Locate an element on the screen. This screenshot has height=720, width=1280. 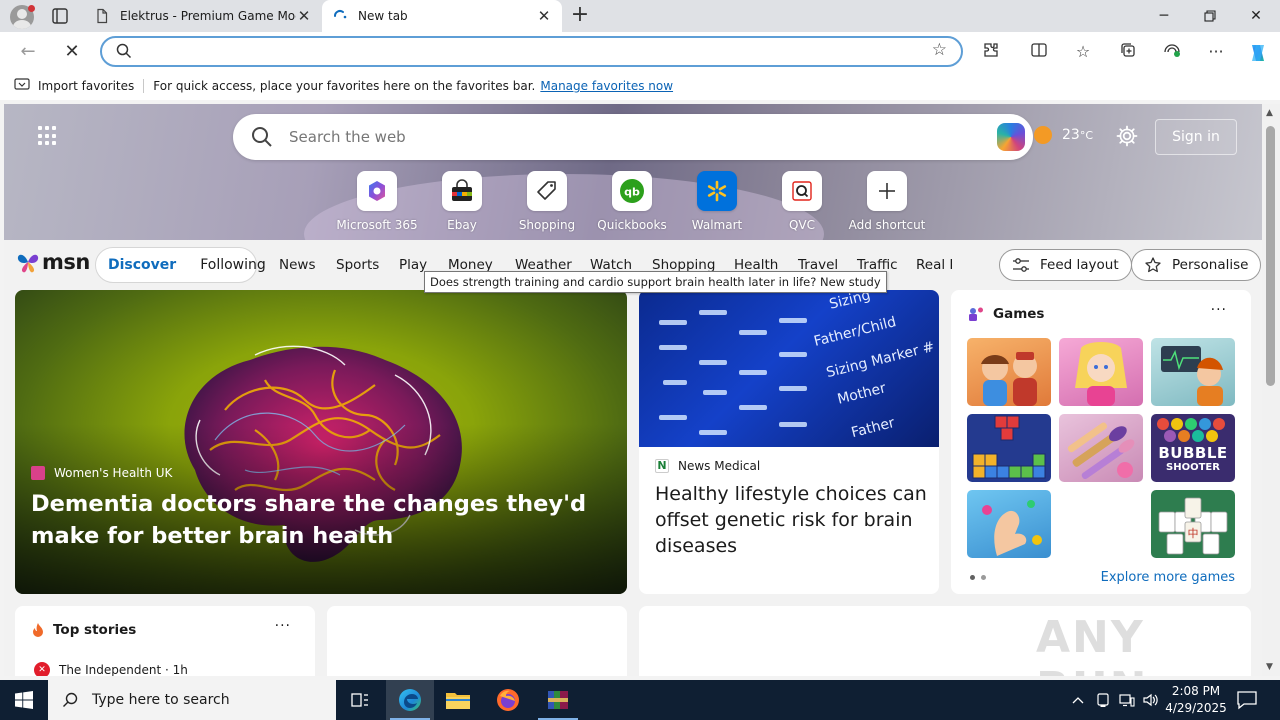
tab-new-tab: New tab ✕ is located at coordinates (442, 16).